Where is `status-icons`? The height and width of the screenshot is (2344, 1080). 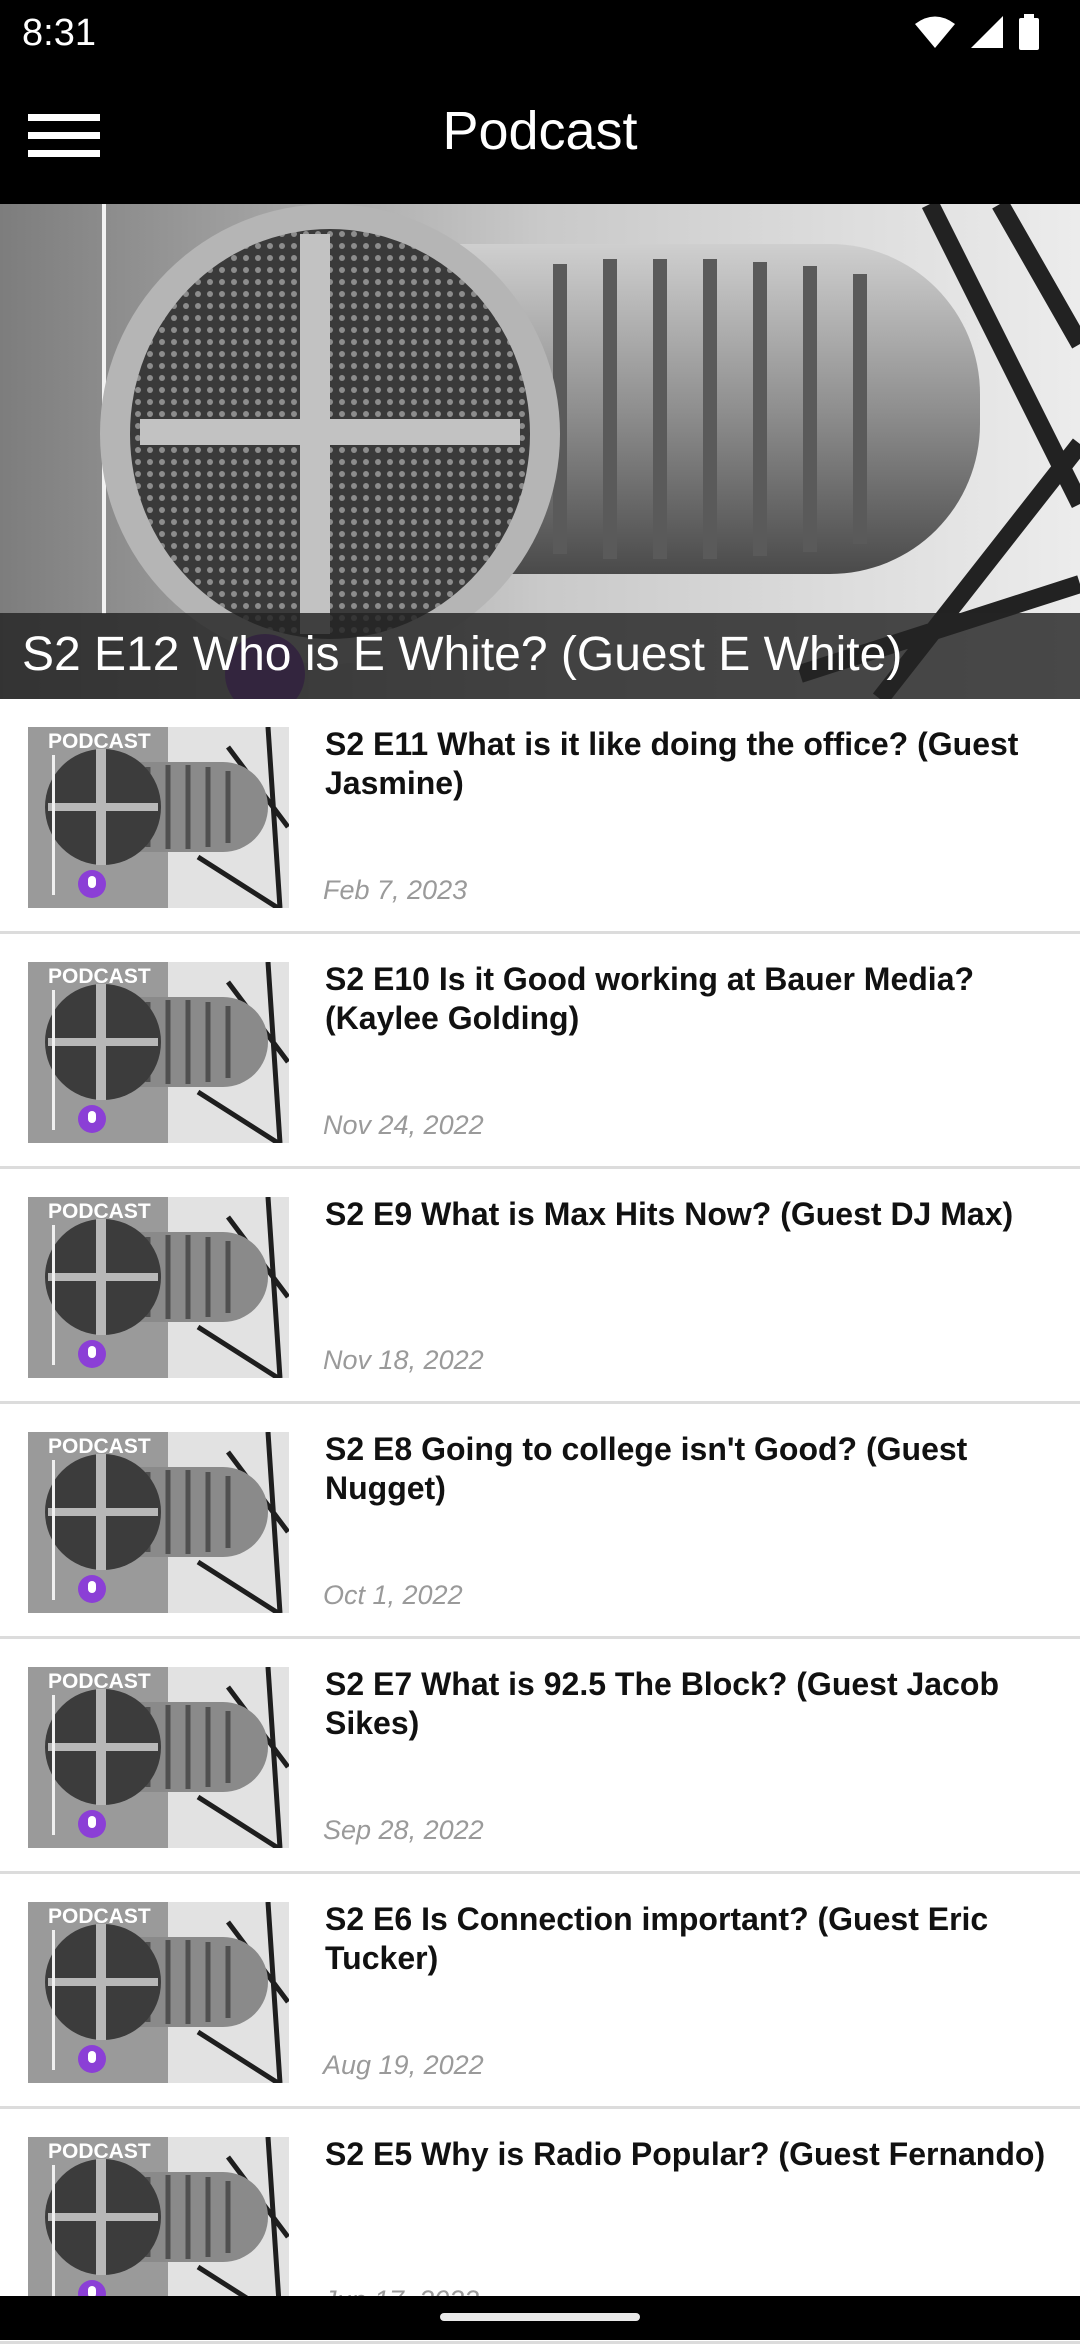 status-icons is located at coordinates (972, 34).